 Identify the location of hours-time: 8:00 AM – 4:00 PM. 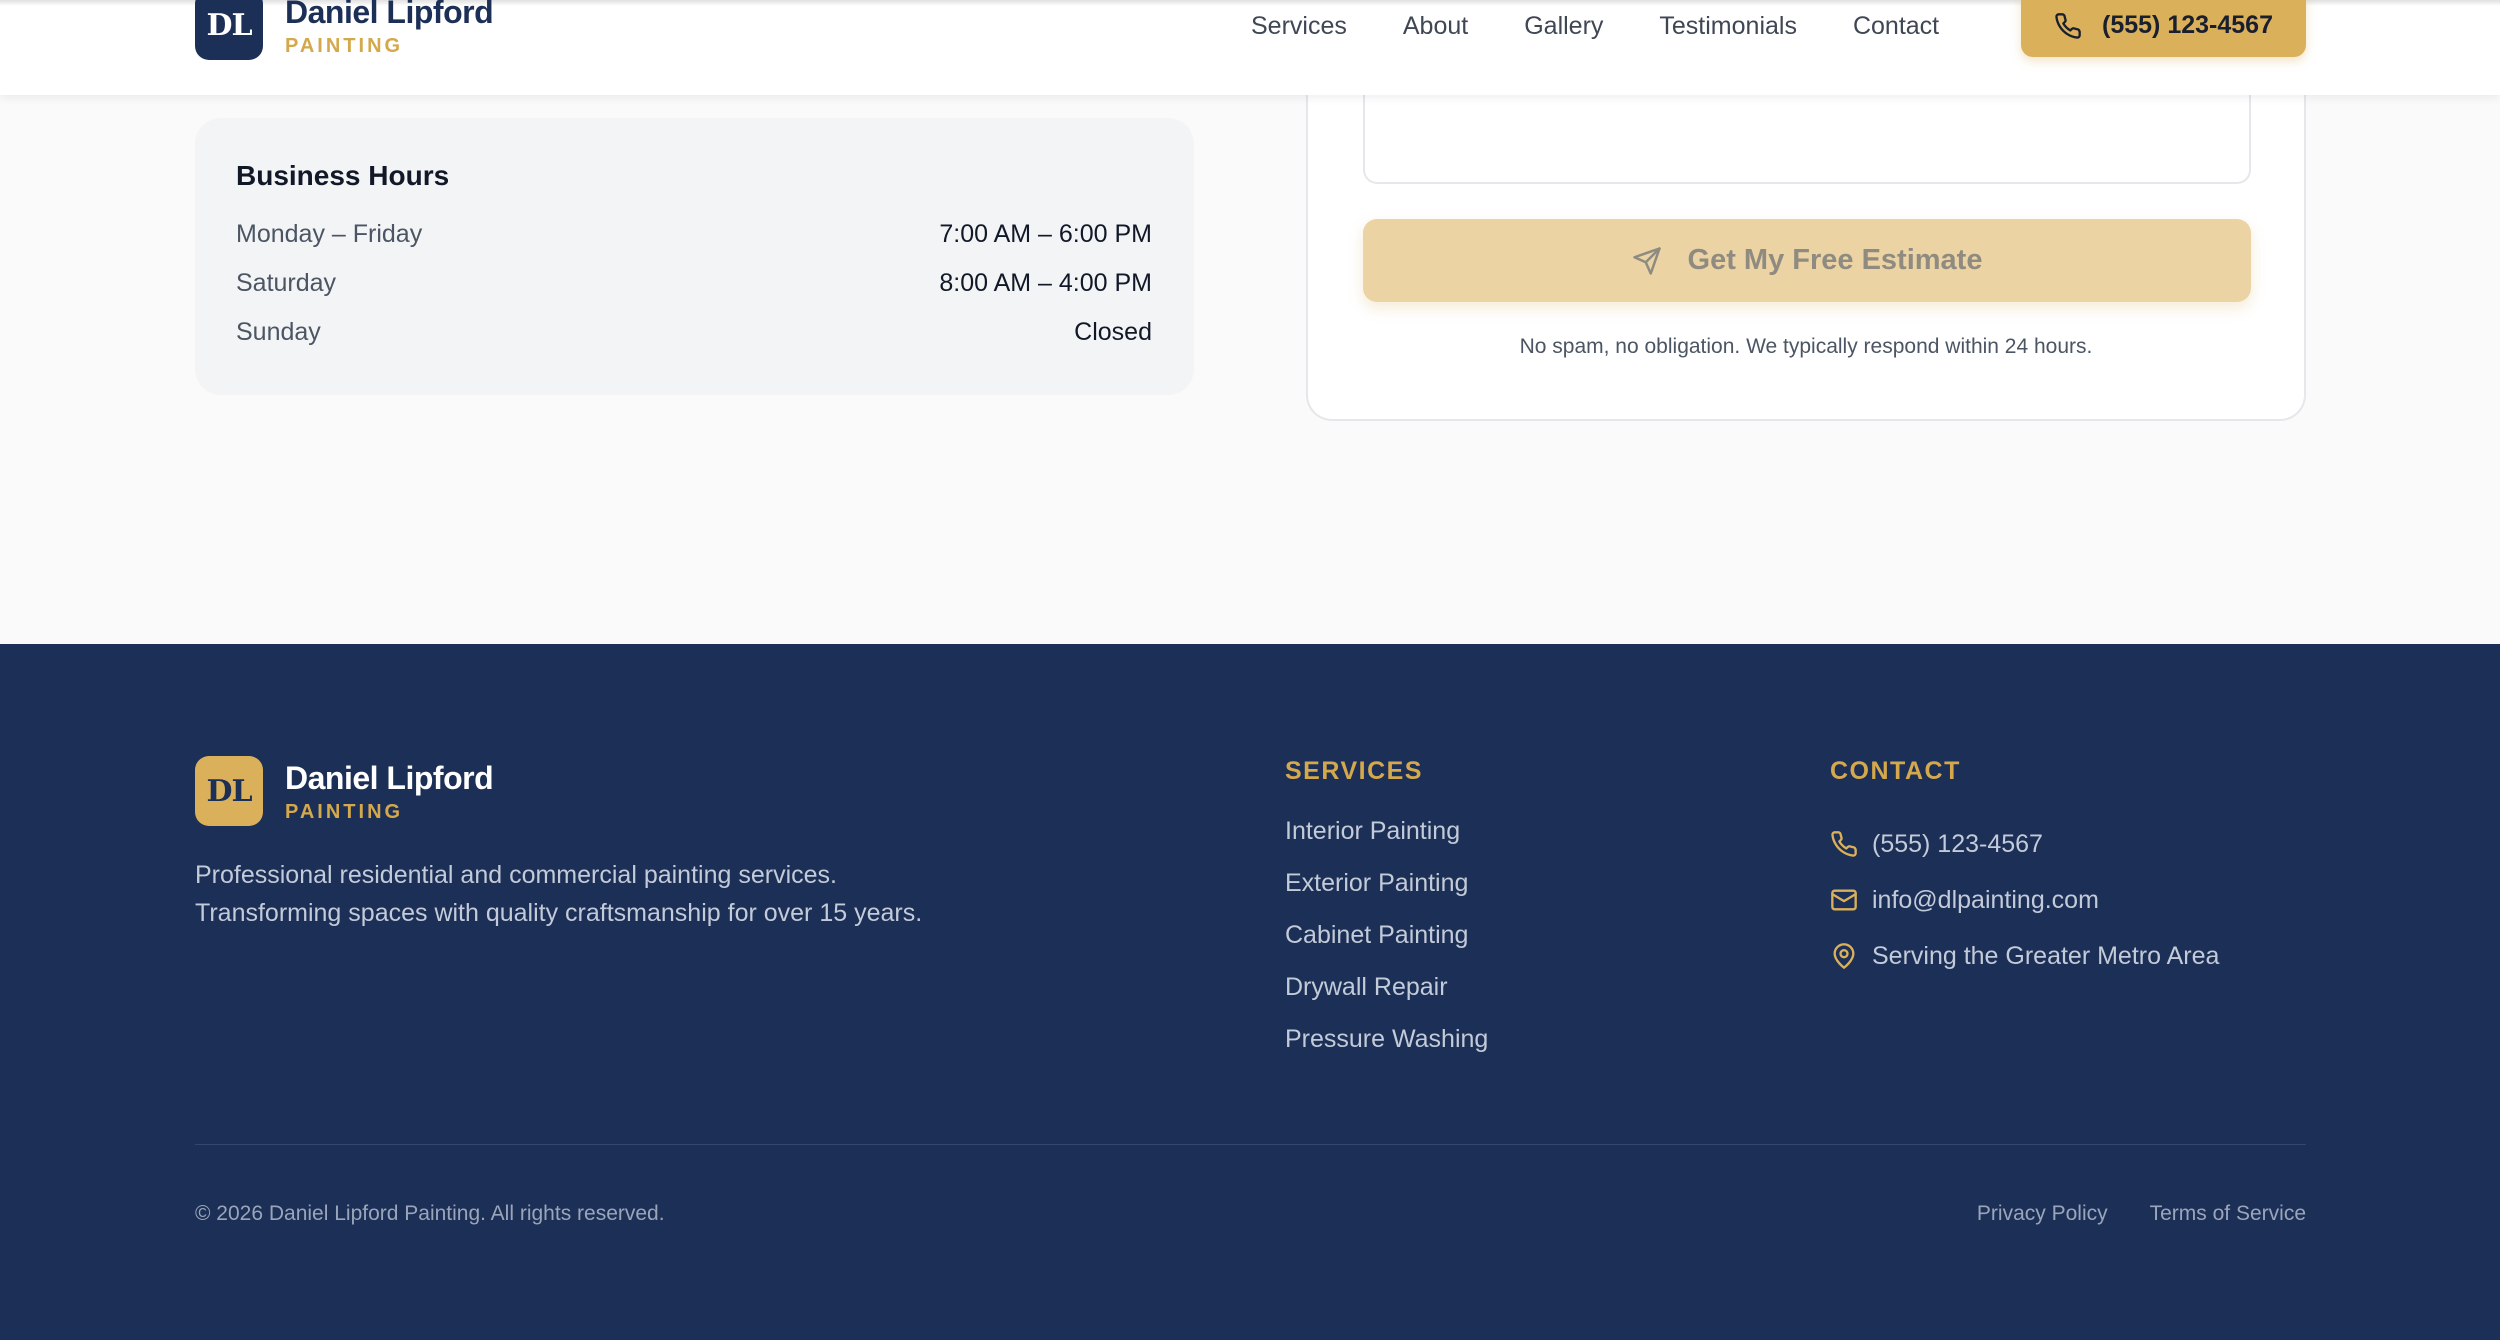
(1045, 283).